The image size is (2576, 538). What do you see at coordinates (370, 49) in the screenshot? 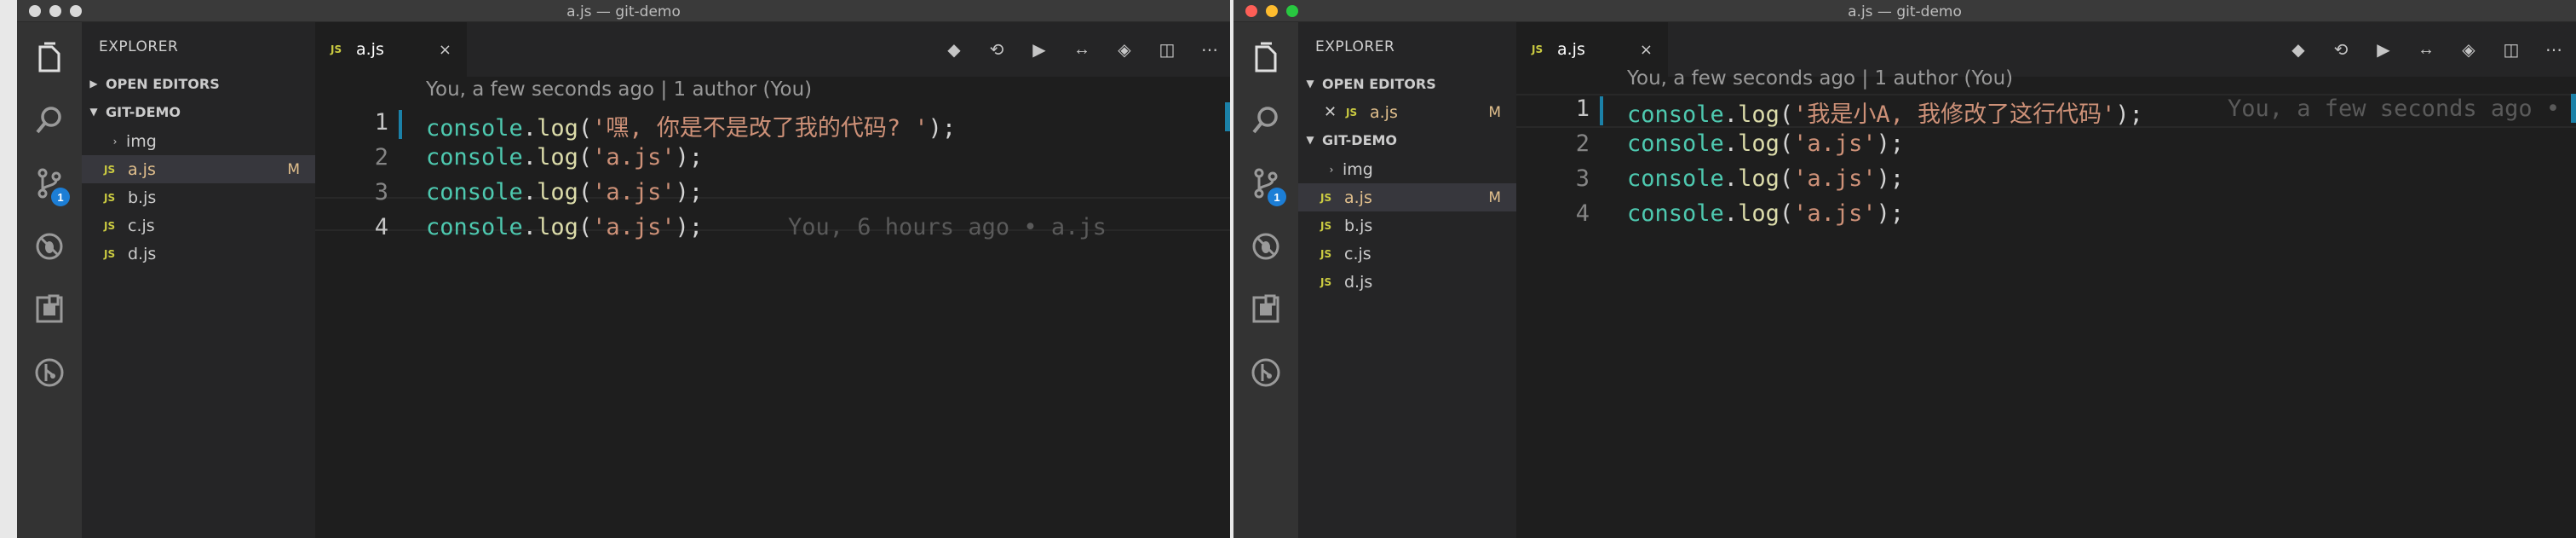
I see `tab-label: a.js` at bounding box center [370, 49].